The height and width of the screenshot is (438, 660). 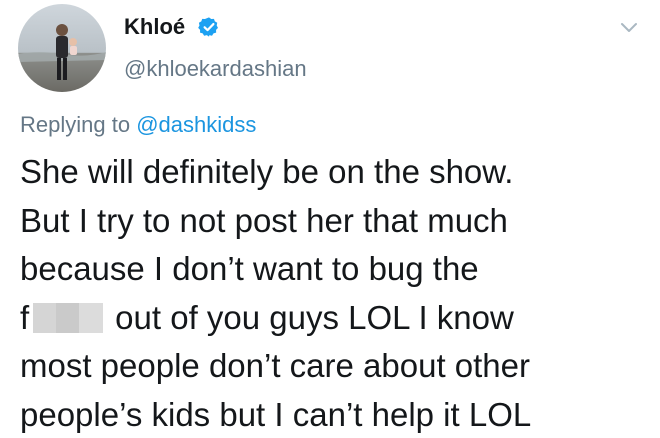 What do you see at coordinates (249, 268) in the screenshot?
I see `tweet-line: because I don’t want to bug the` at bounding box center [249, 268].